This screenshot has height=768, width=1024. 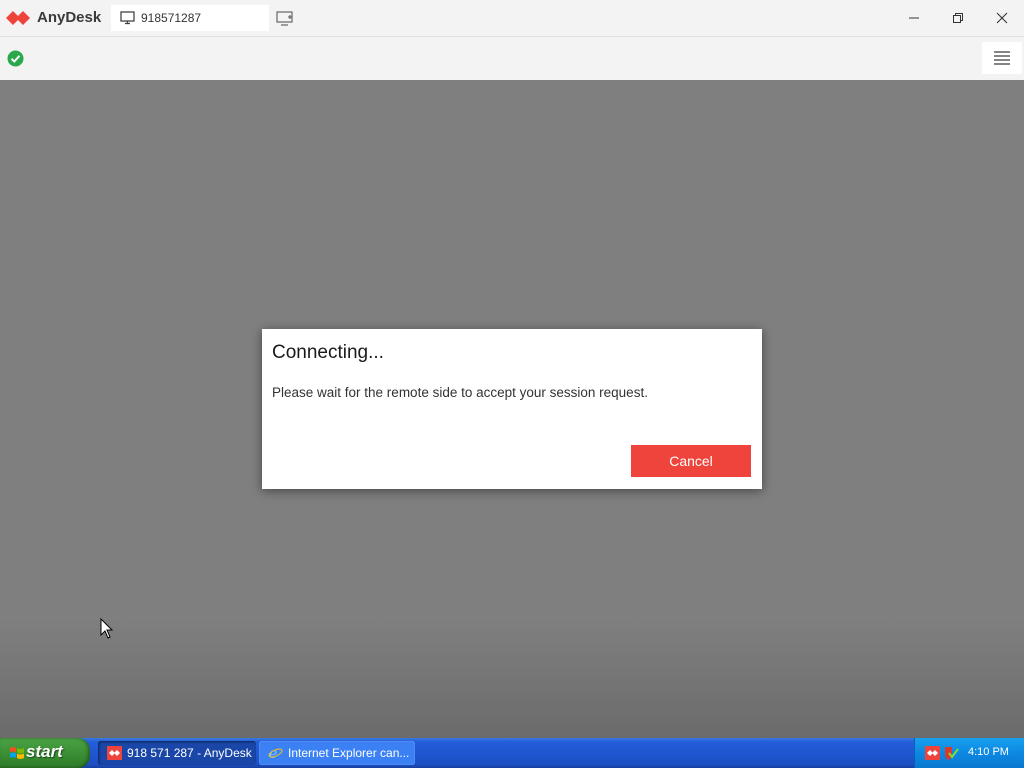 What do you see at coordinates (171, 18) in the screenshot?
I see `tab-label: 918571287` at bounding box center [171, 18].